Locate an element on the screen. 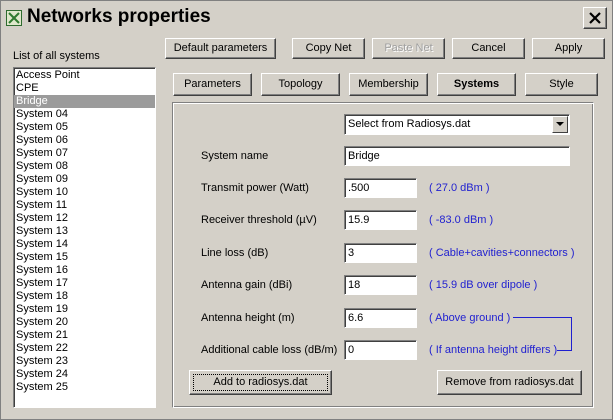  list-item: Bridge is located at coordinates (84, 101).